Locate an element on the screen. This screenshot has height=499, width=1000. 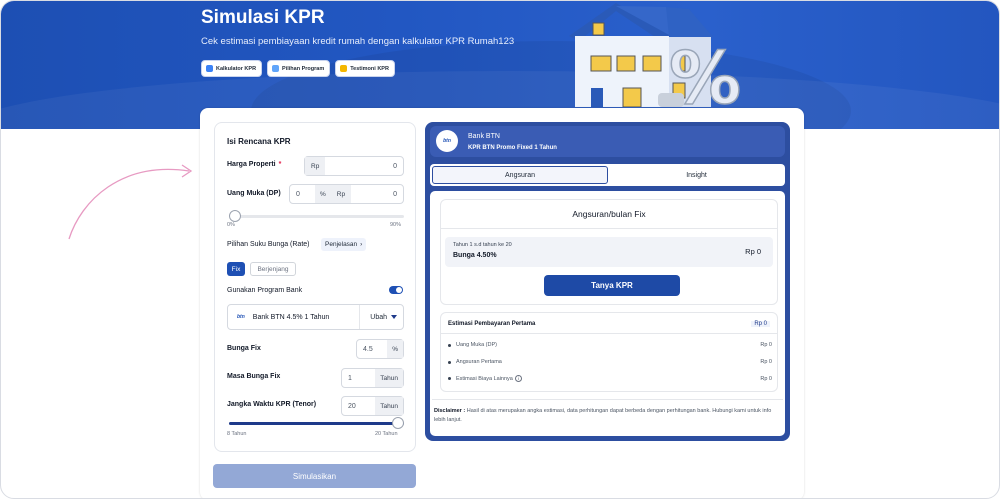
dp-max-label: 90% is located at coordinates (396, 225).